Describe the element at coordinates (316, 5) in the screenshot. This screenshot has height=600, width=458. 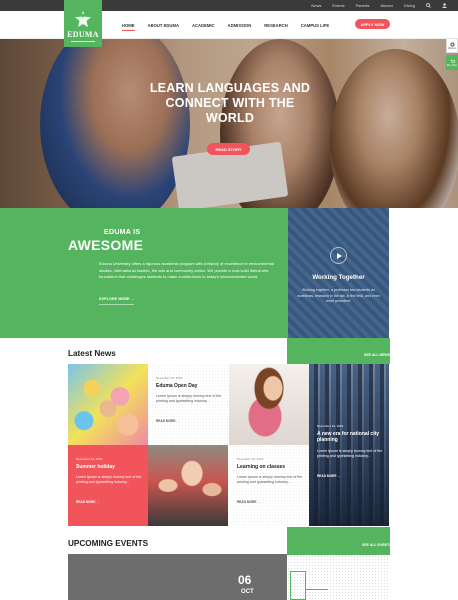
I see `top-link-news: News` at that location.